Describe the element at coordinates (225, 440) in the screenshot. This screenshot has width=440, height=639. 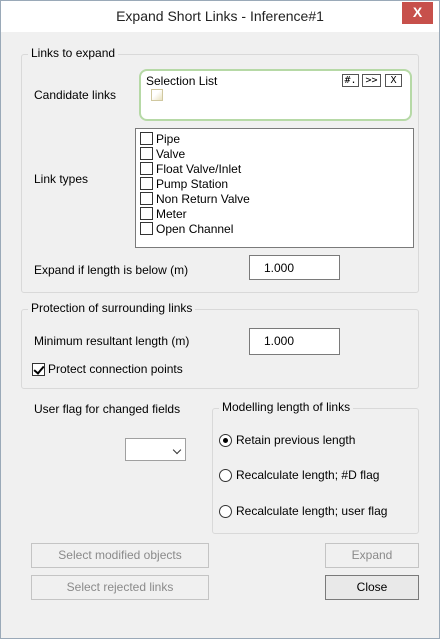
I see `radio-selected-icon` at that location.